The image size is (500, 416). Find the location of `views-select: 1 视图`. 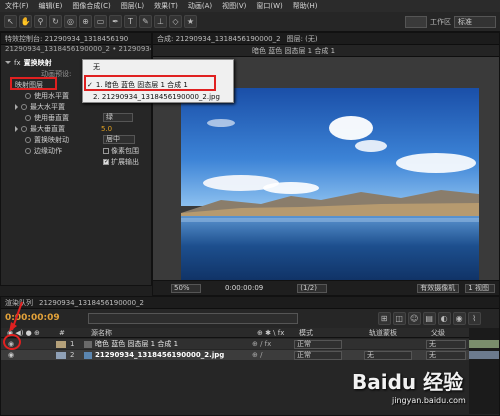

views-select: 1 视图 is located at coordinates (480, 288).